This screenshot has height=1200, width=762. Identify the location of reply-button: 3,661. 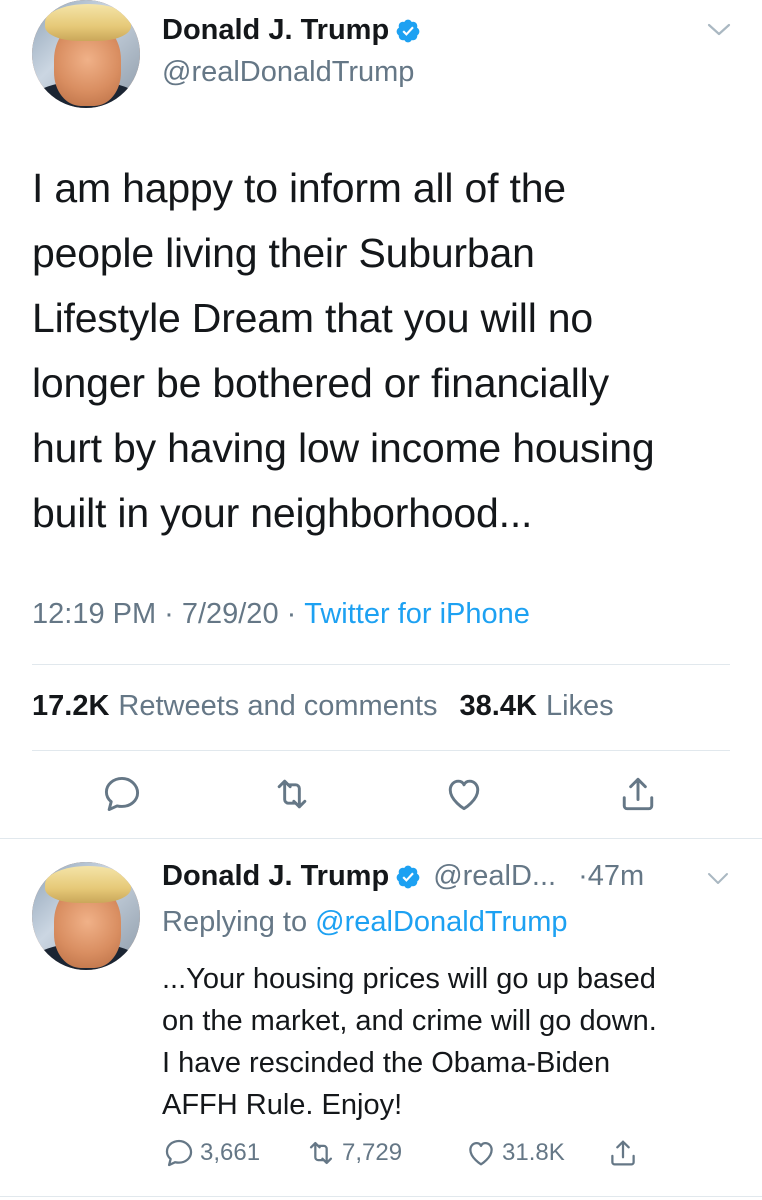
(211, 1153).